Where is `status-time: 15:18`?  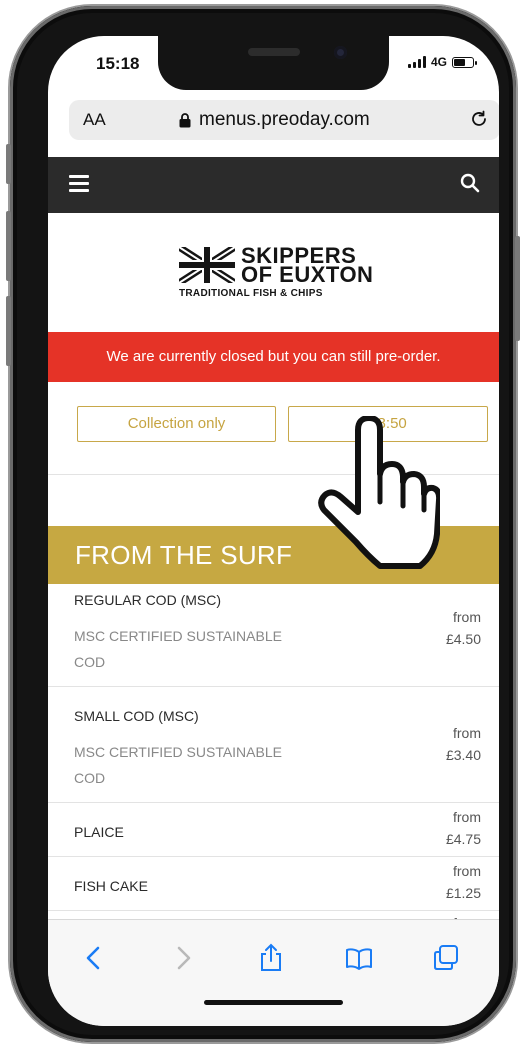 status-time: 15:18 is located at coordinates (118, 63).